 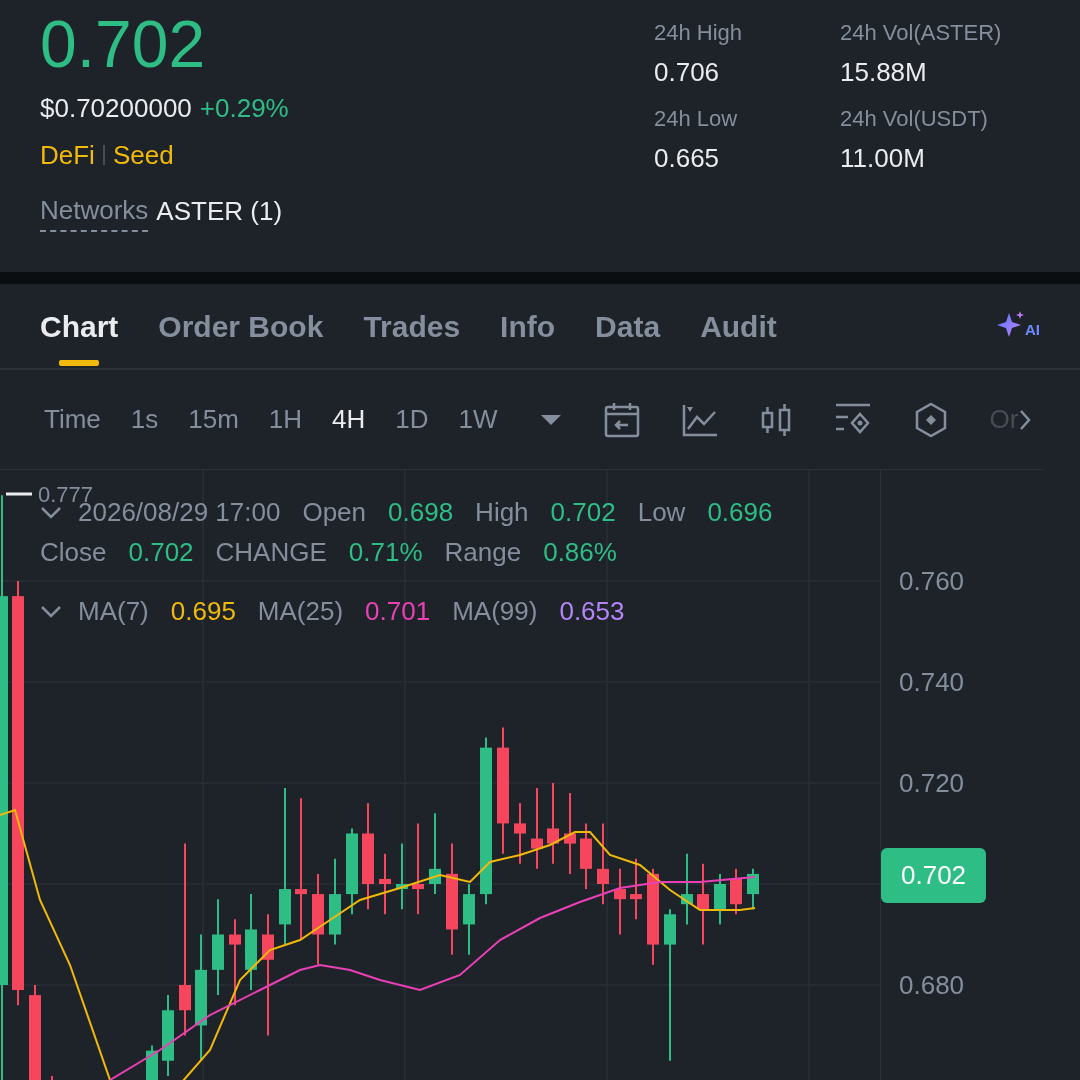 What do you see at coordinates (699, 419) in the screenshot?
I see `line-chart-icon` at bounding box center [699, 419].